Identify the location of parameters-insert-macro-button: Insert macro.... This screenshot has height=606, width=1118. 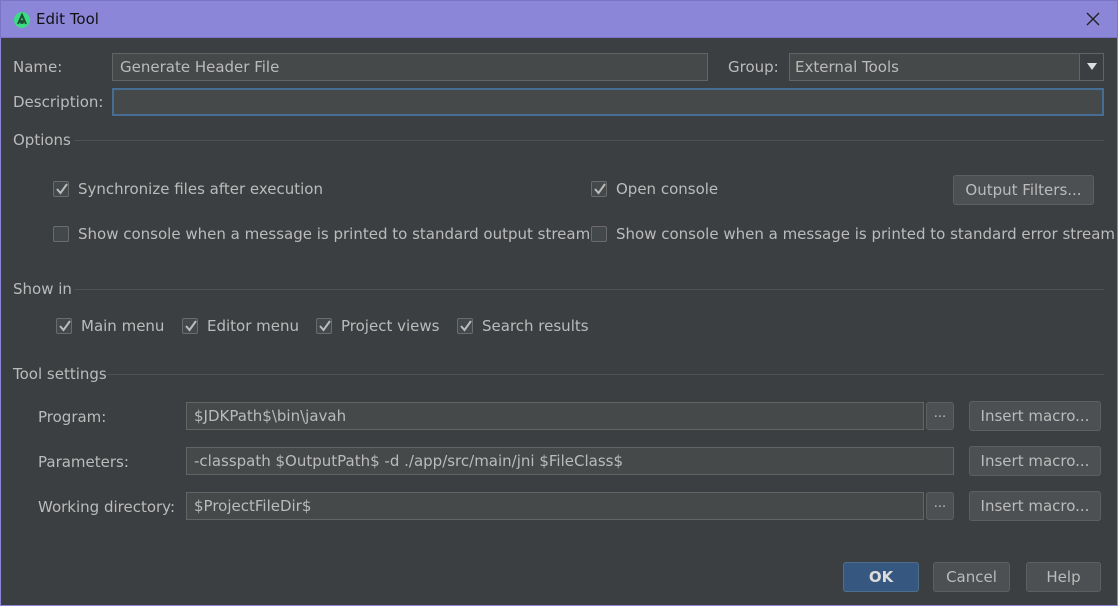
(1035, 461).